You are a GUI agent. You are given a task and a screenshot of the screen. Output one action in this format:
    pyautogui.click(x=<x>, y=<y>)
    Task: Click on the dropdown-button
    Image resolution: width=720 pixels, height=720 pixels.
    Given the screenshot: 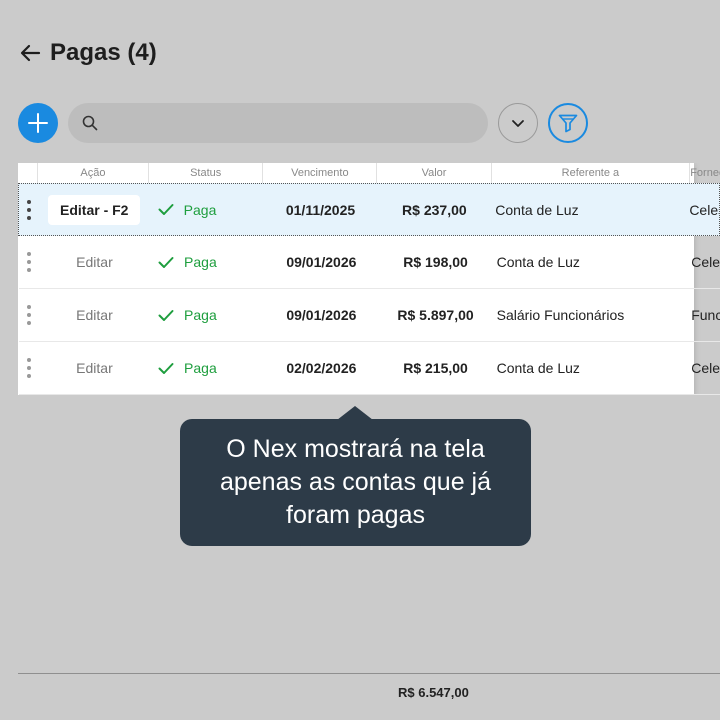 What is the action you would take?
    pyautogui.click(x=518, y=123)
    